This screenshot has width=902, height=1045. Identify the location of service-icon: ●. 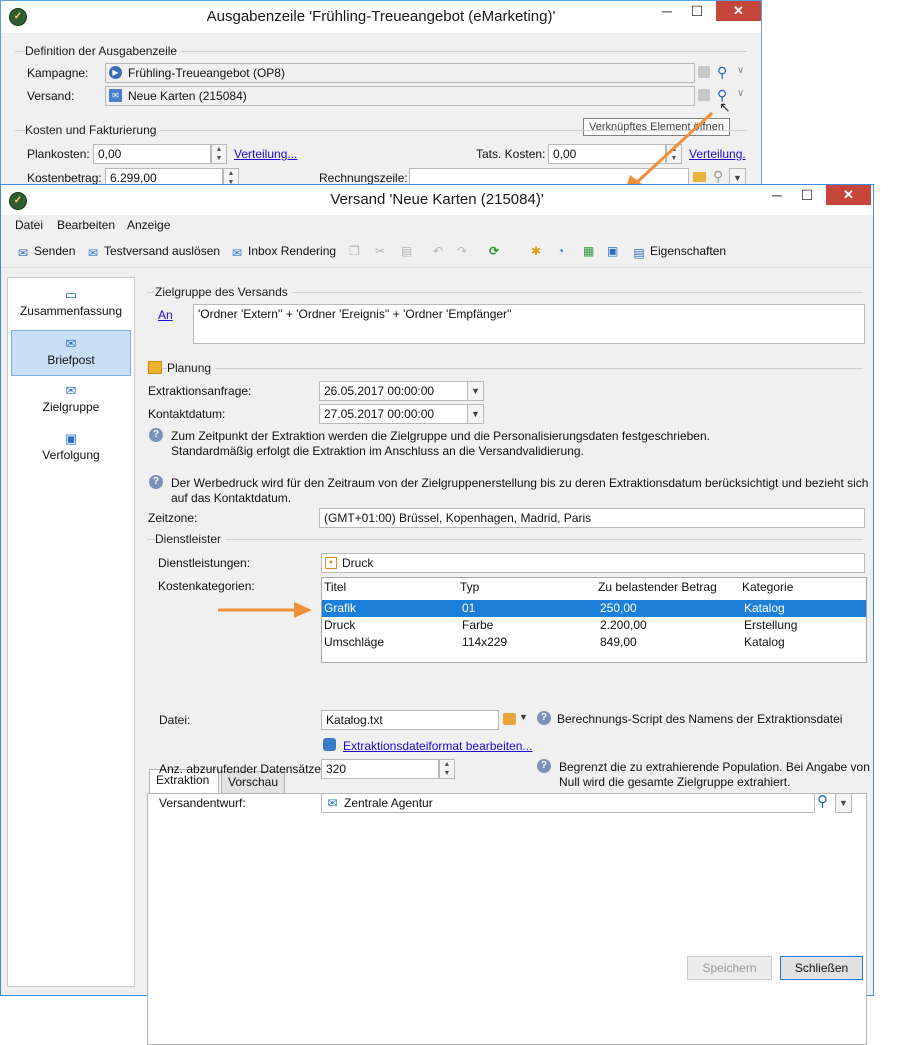
(331, 563).